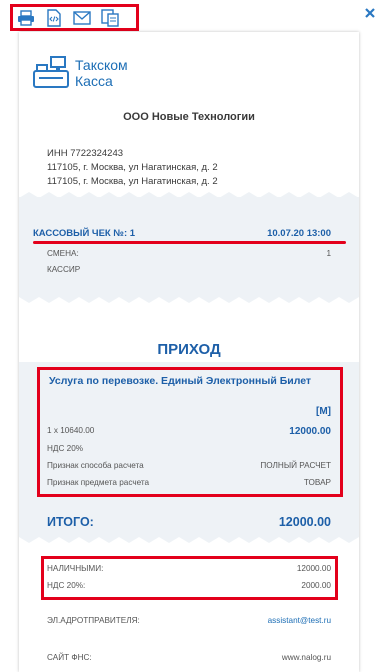 This screenshot has width=387, height=672. I want to click on code-icon, so click(54, 17).